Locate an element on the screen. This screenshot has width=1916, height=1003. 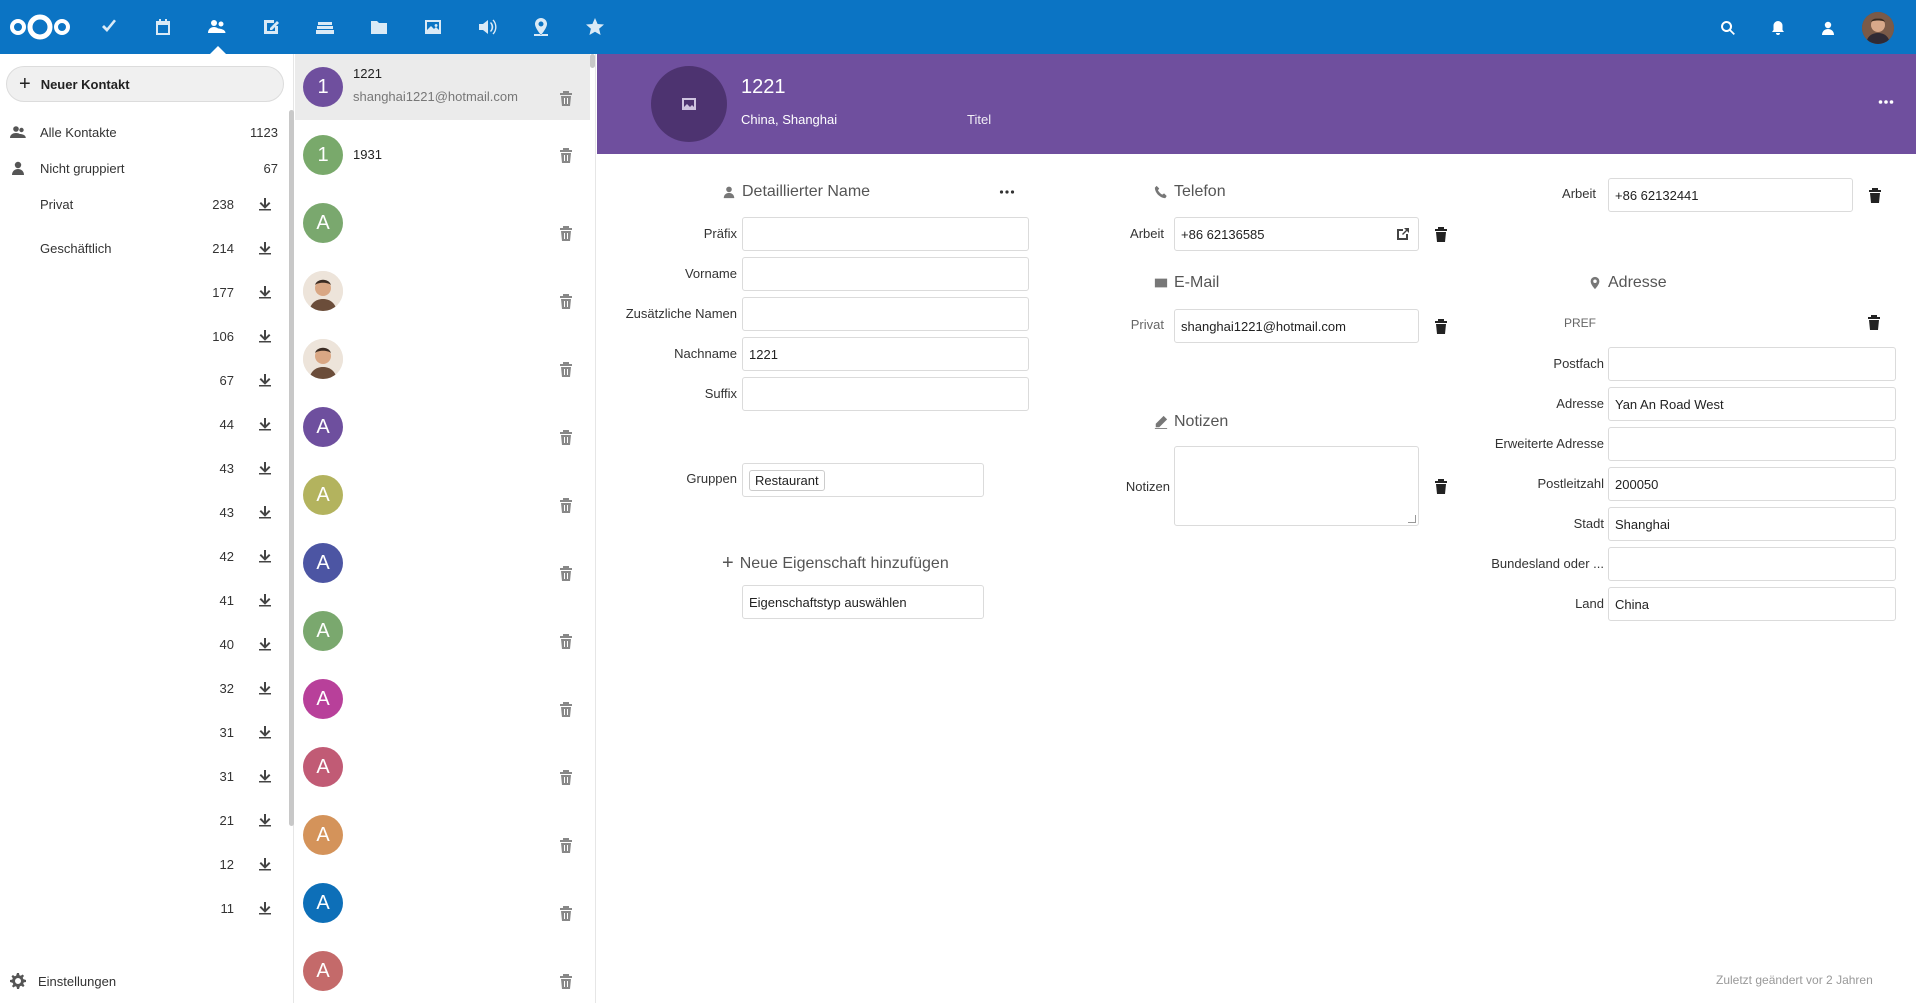
nav-item-all-contacts: Alle Kontakte 1123 is located at coordinates (145, 132).